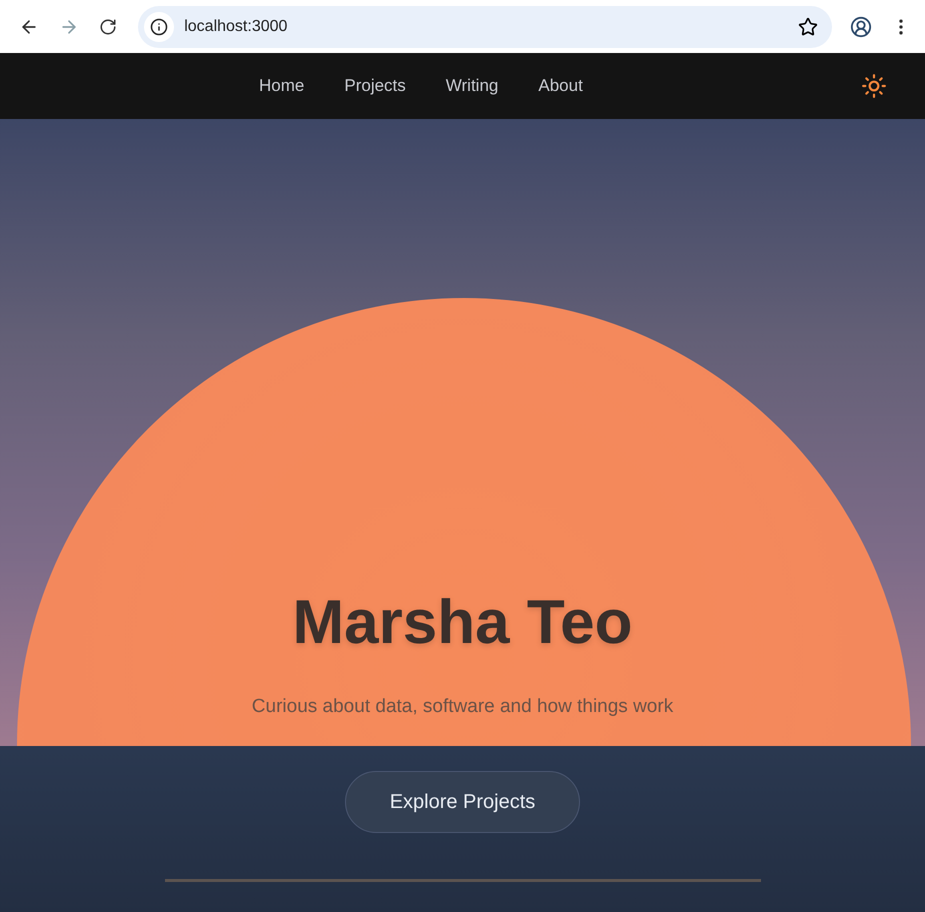 Image resolution: width=925 pixels, height=912 pixels. Describe the element at coordinates (463, 707) in the screenshot. I see `hero-subtitle: Curious about data, software and how things work` at that location.